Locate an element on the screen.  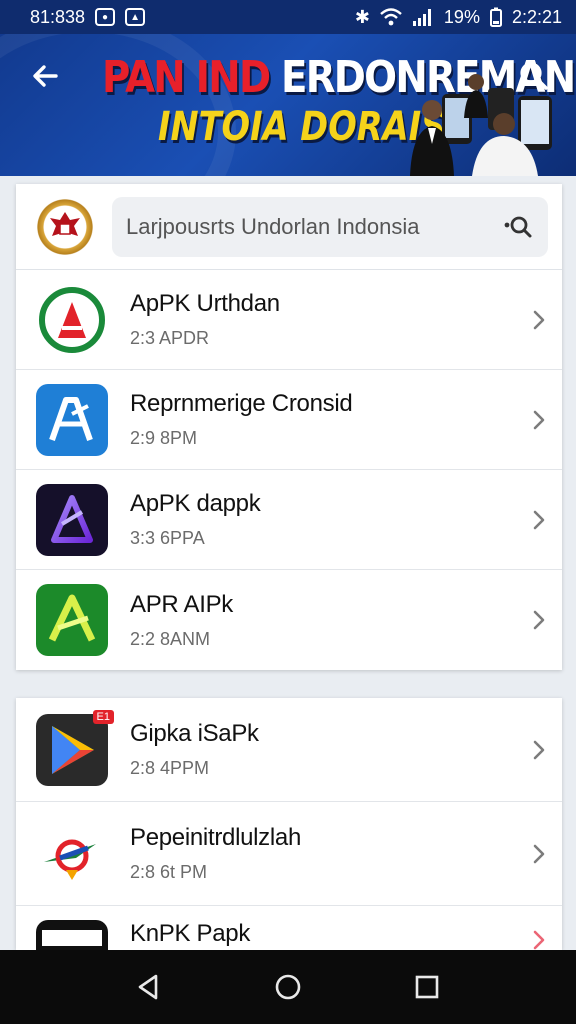
list-item: Reprnmerige Cronsid 2:9 8PM is located at coordinates (289, 420).